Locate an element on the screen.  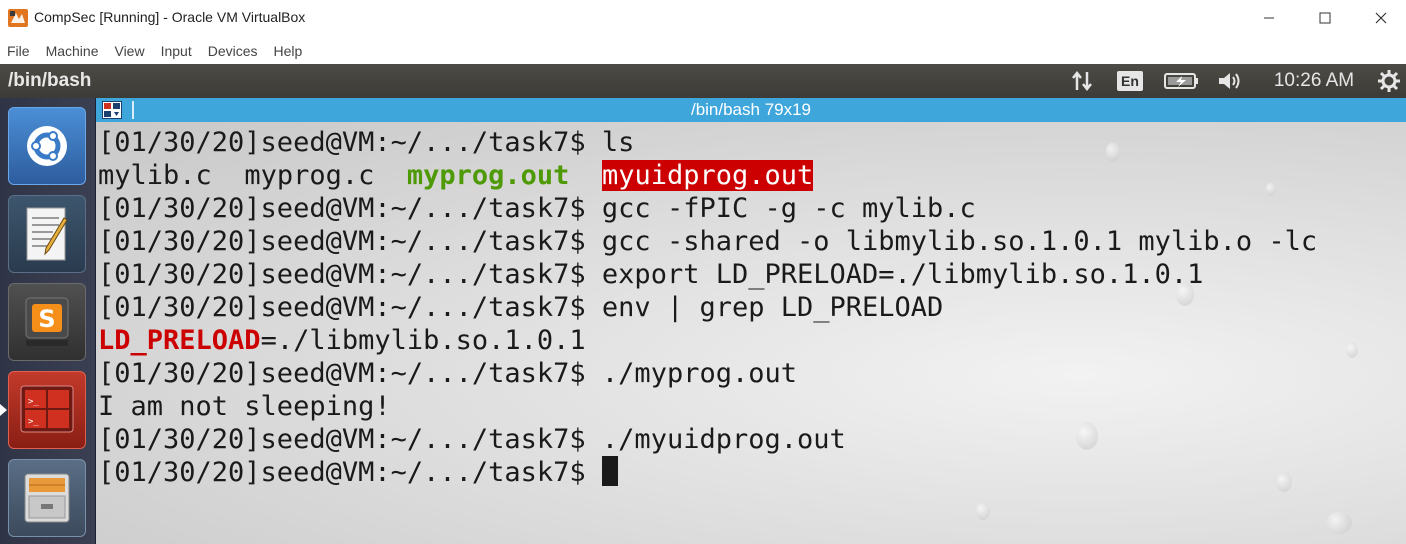
maximize-icon is located at coordinates (1325, 18).